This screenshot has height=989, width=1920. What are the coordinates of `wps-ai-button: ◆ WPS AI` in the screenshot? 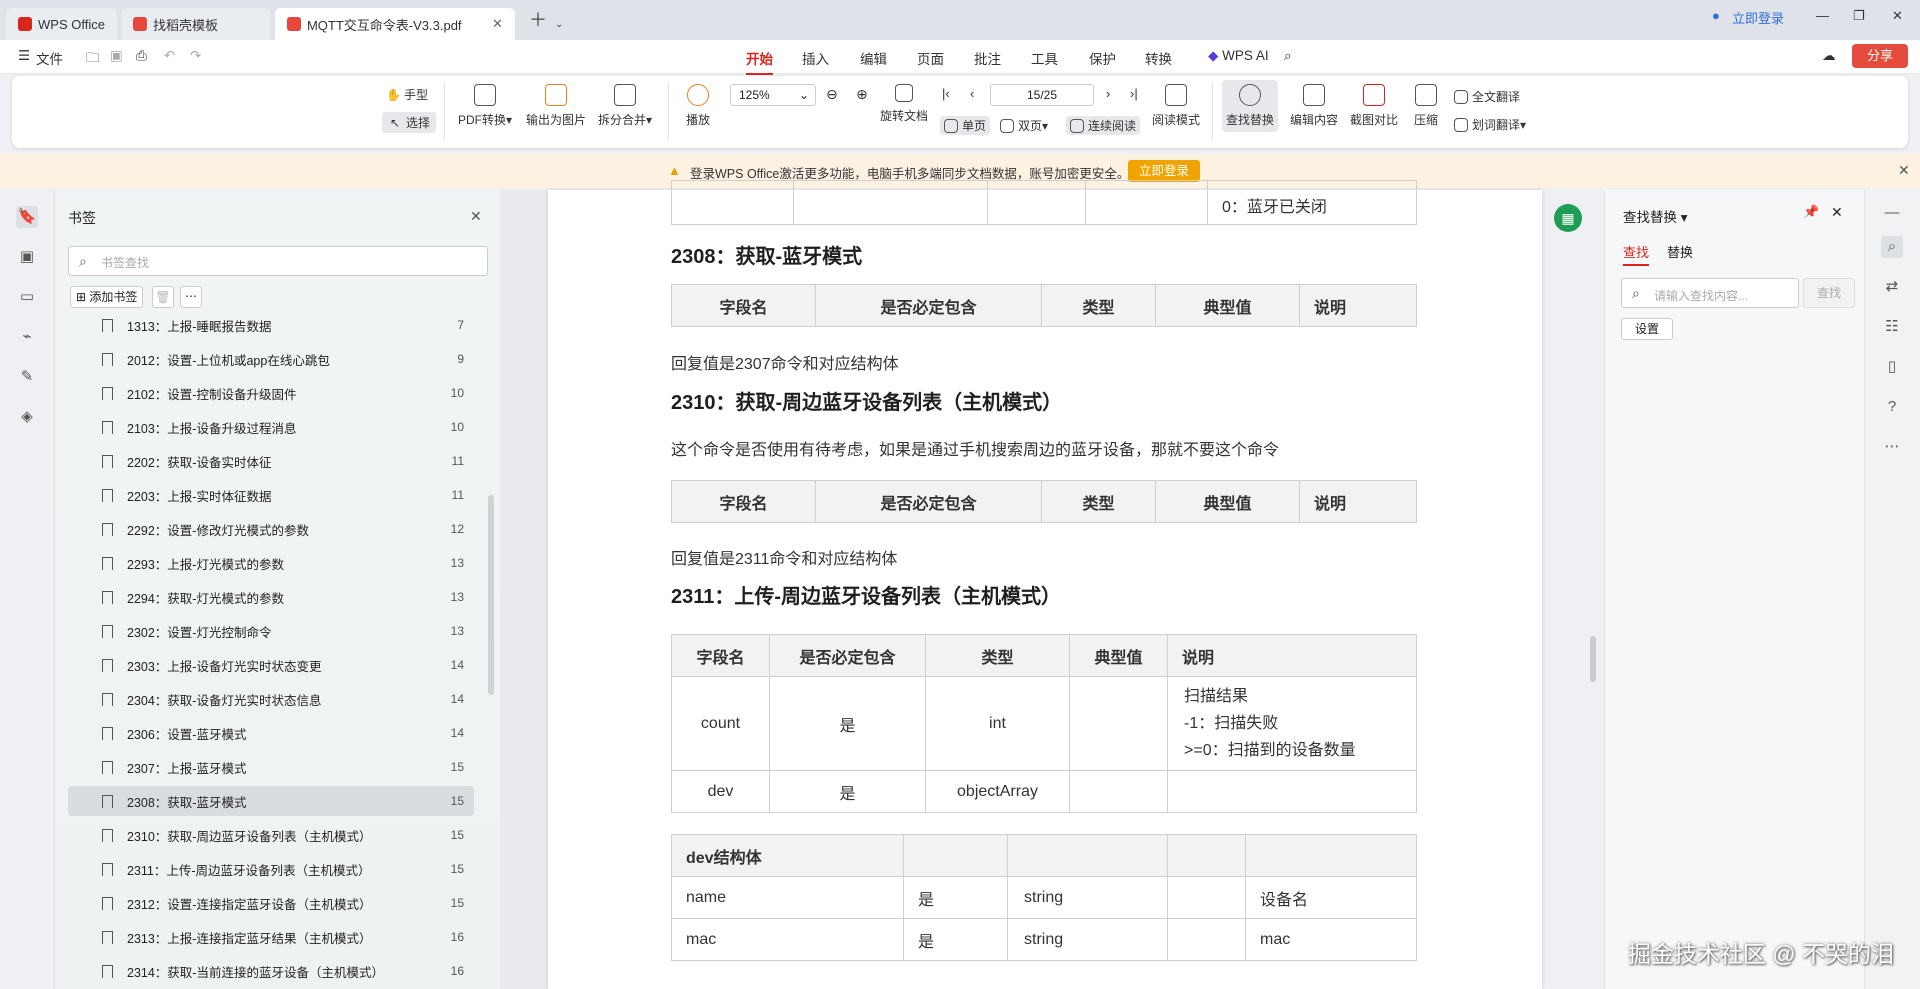 It's located at (1238, 56).